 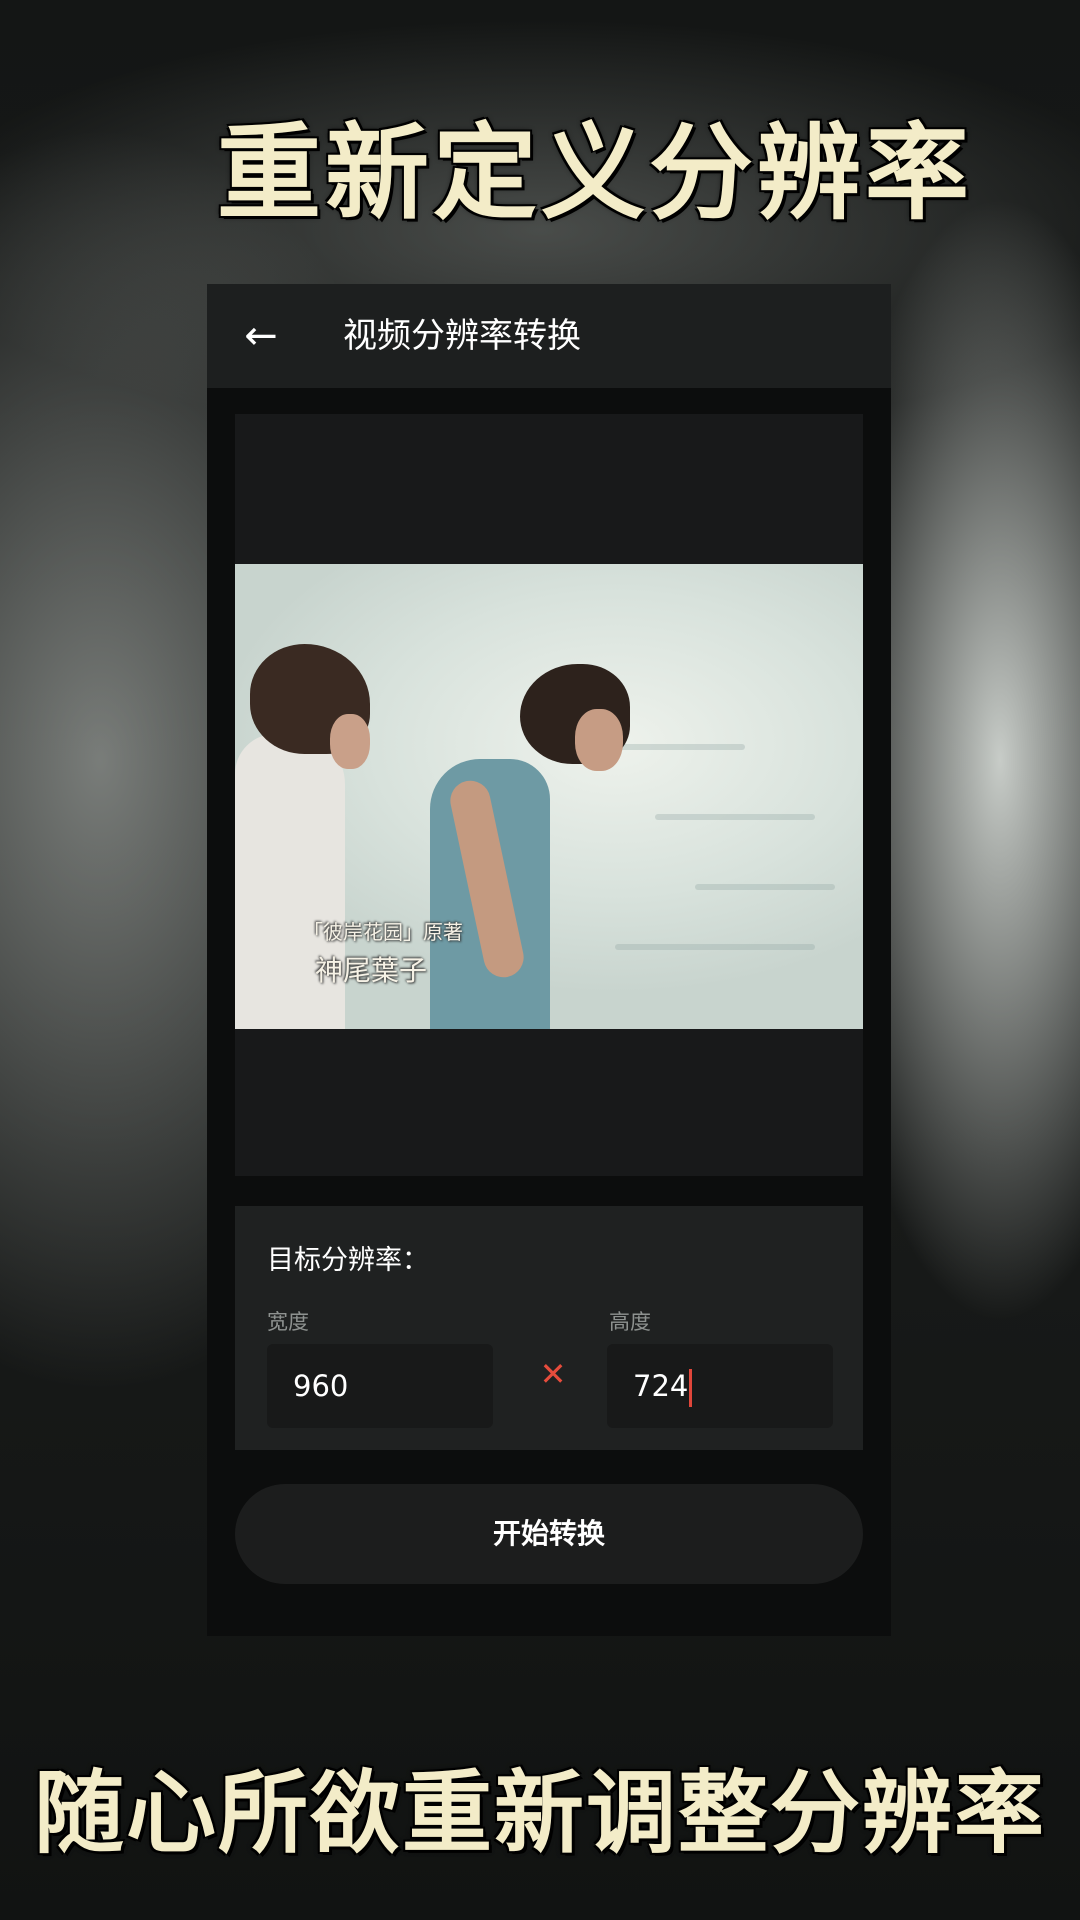 What do you see at coordinates (371, 970) in the screenshot?
I see `subtitle-line-2: 神尾葉子` at bounding box center [371, 970].